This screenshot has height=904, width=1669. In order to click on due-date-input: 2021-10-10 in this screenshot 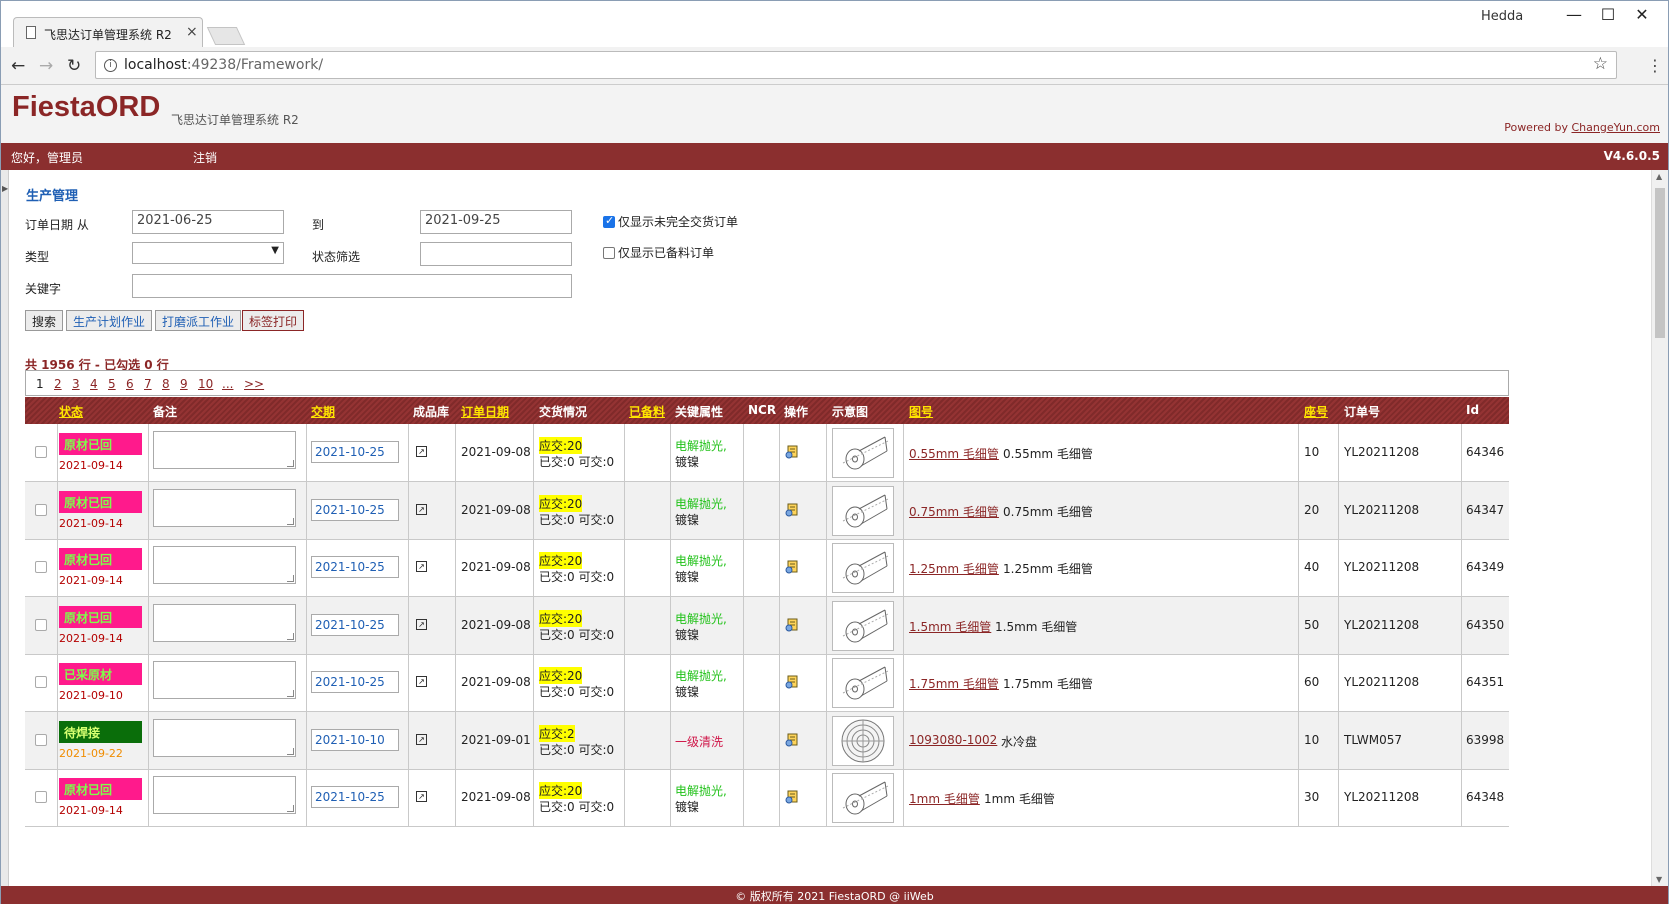, I will do `click(355, 739)`.